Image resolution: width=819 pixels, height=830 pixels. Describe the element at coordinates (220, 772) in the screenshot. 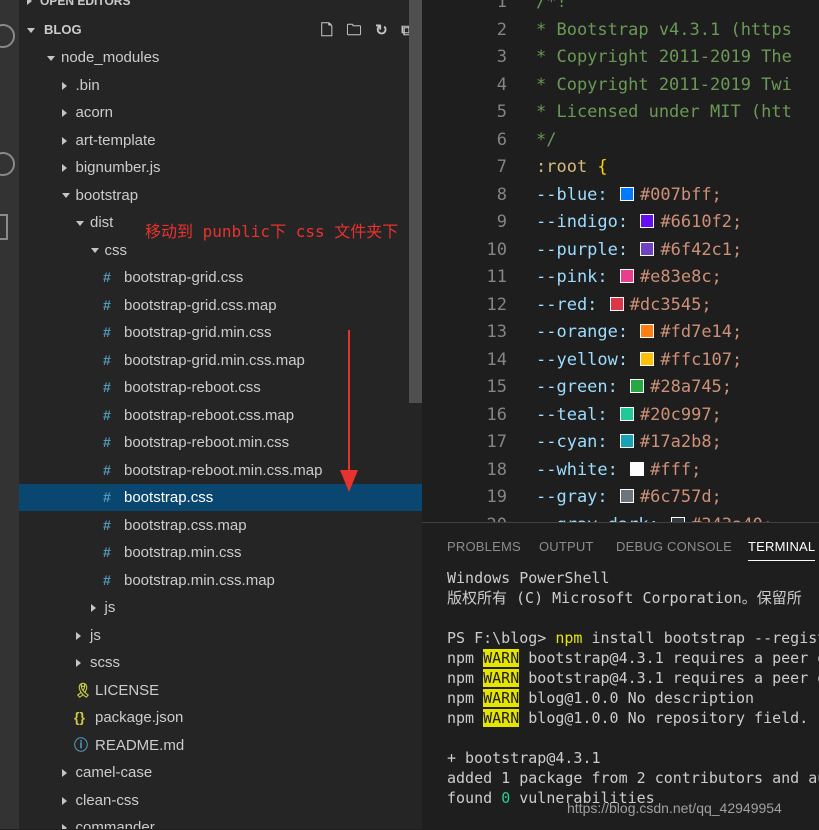

I see `tree-item: camel-case` at that location.